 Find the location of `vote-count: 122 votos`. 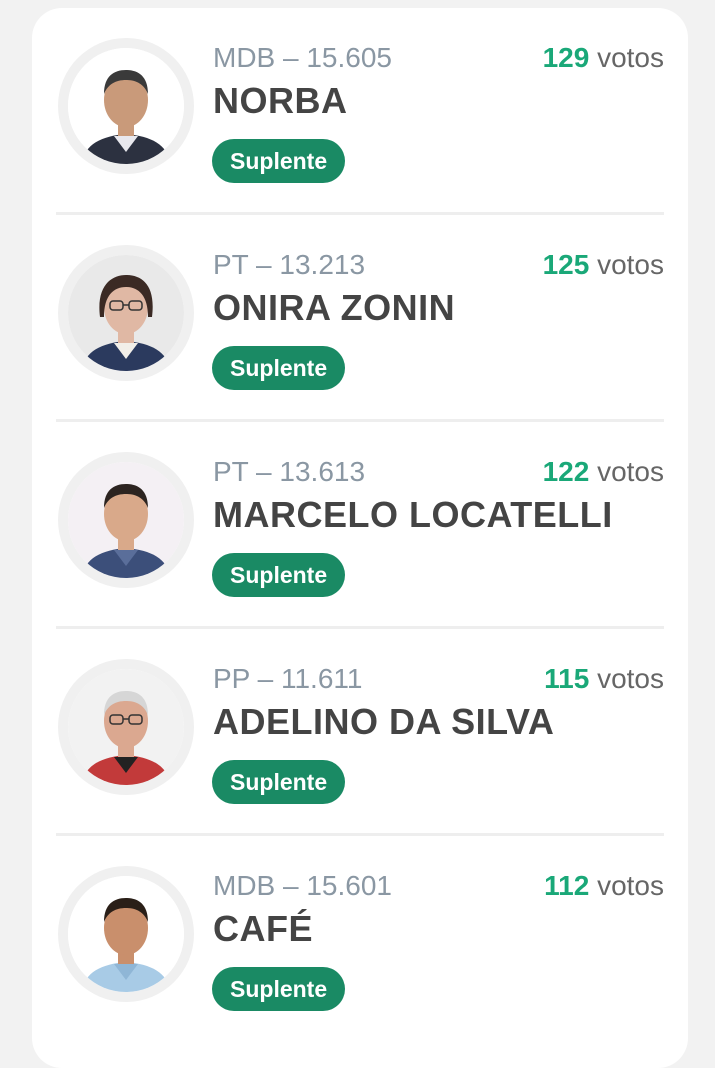

vote-count: 122 votos is located at coordinates (603, 472).